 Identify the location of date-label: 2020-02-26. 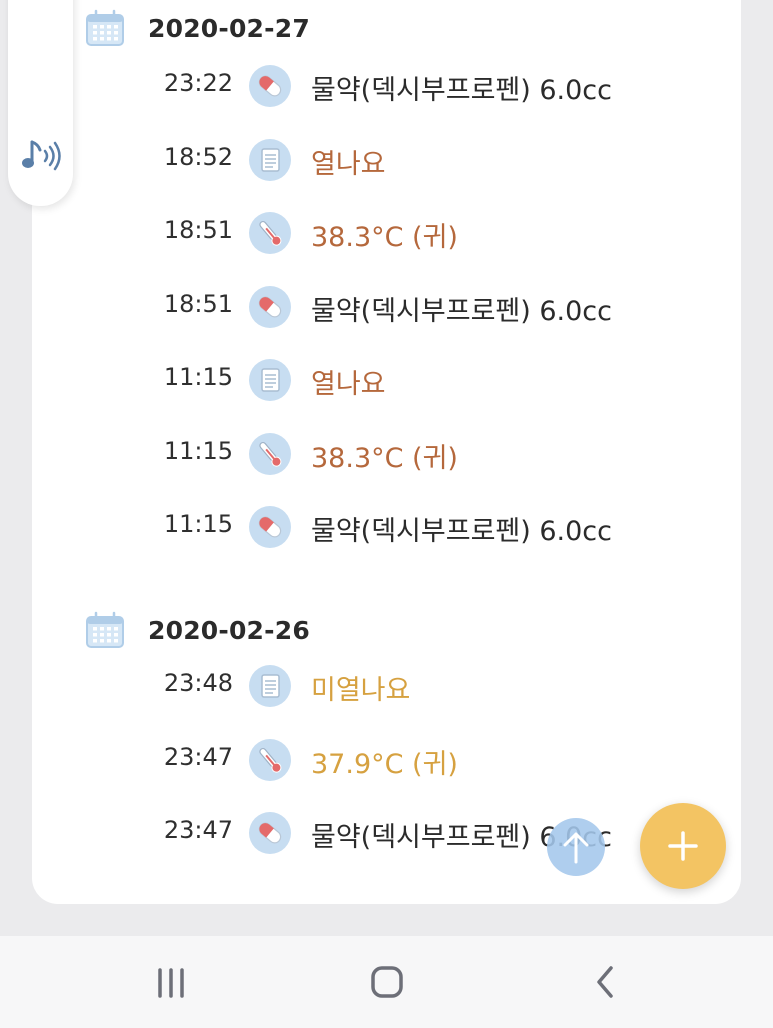
(229, 630).